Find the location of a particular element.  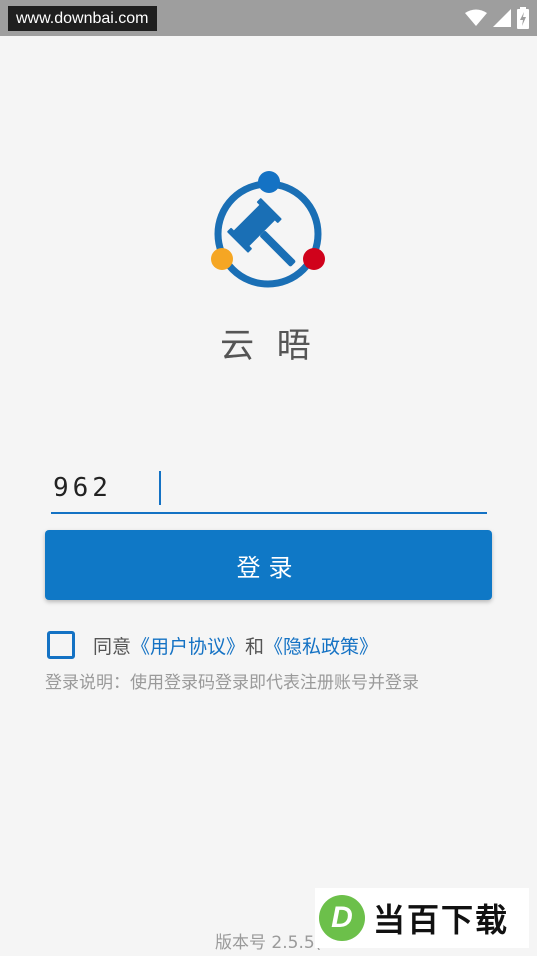

login-code-field is located at coordinates (269, 490).